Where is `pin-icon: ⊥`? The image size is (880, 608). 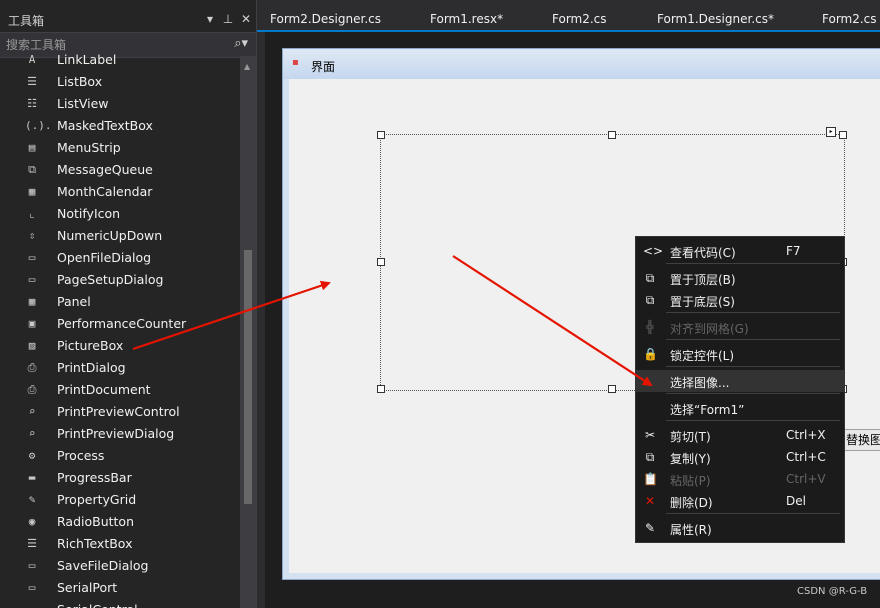
pin-icon: ⊥ is located at coordinates (228, 19).